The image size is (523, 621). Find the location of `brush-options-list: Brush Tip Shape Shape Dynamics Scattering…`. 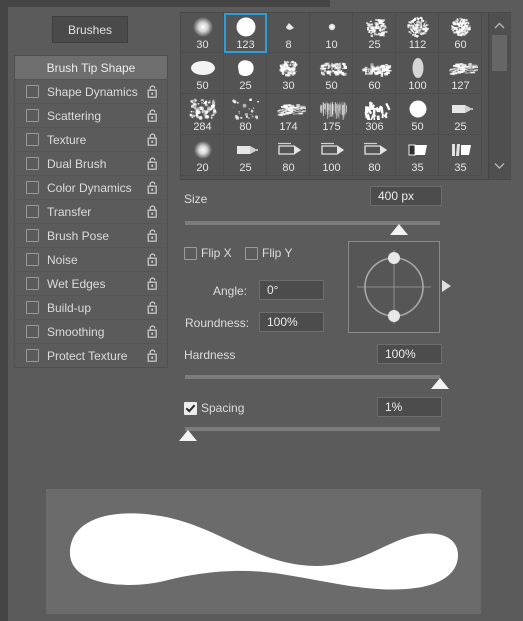

brush-options-list: Brush Tip Shape Shape Dynamics Scattering… is located at coordinates (91, 211).